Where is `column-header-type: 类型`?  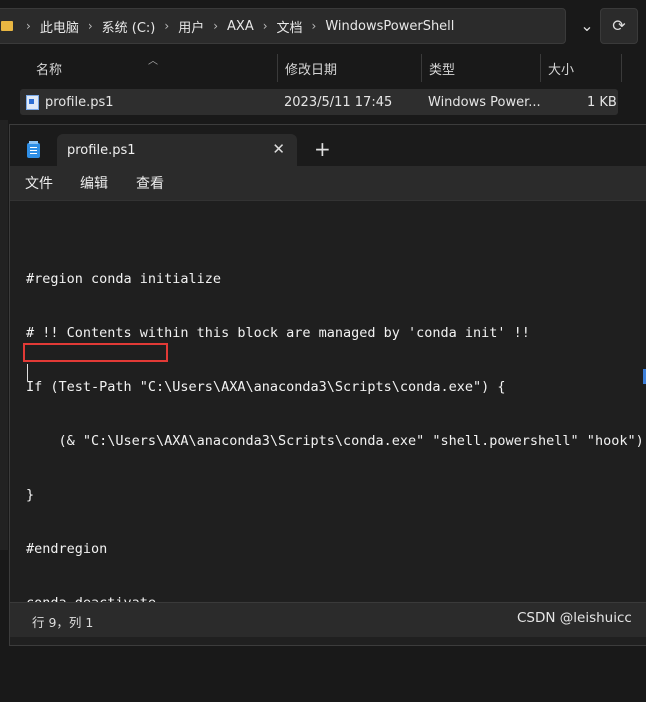
column-header-type: 类型 is located at coordinates (481, 68).